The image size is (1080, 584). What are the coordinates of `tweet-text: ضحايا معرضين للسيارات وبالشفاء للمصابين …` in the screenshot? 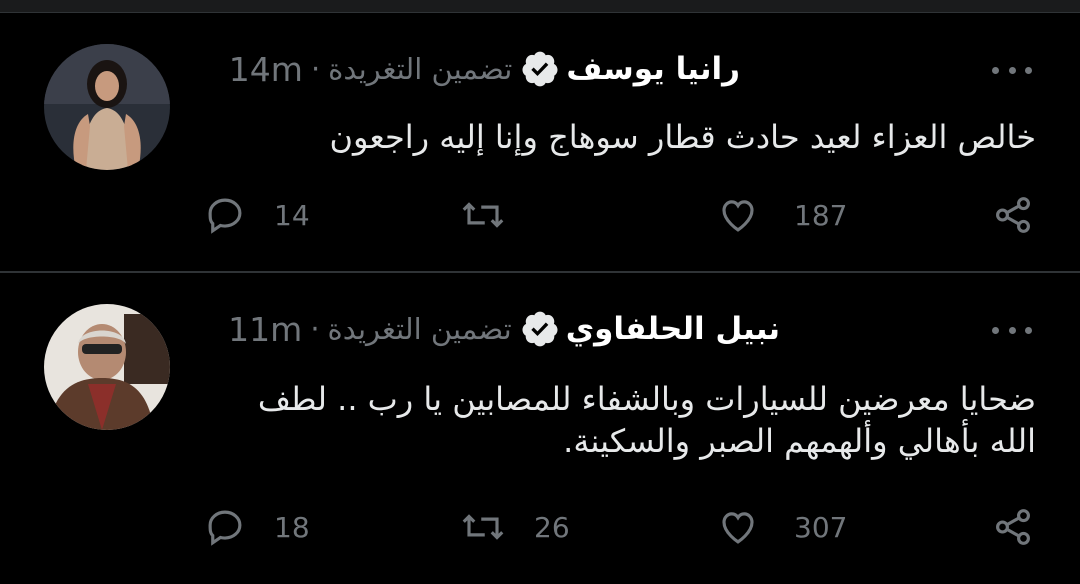 It's located at (626, 420).